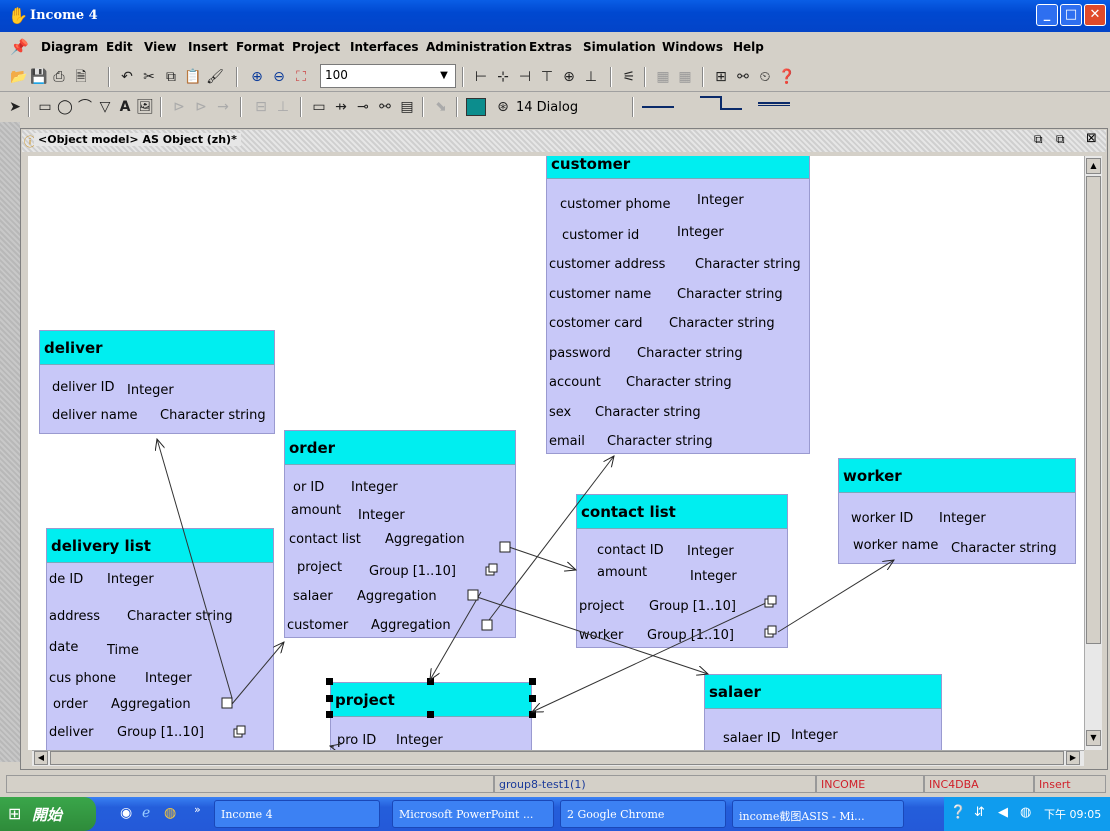 This screenshot has width=1110, height=831. What do you see at coordinates (1095, 15) in the screenshot?
I see `close-button: ✕` at bounding box center [1095, 15].